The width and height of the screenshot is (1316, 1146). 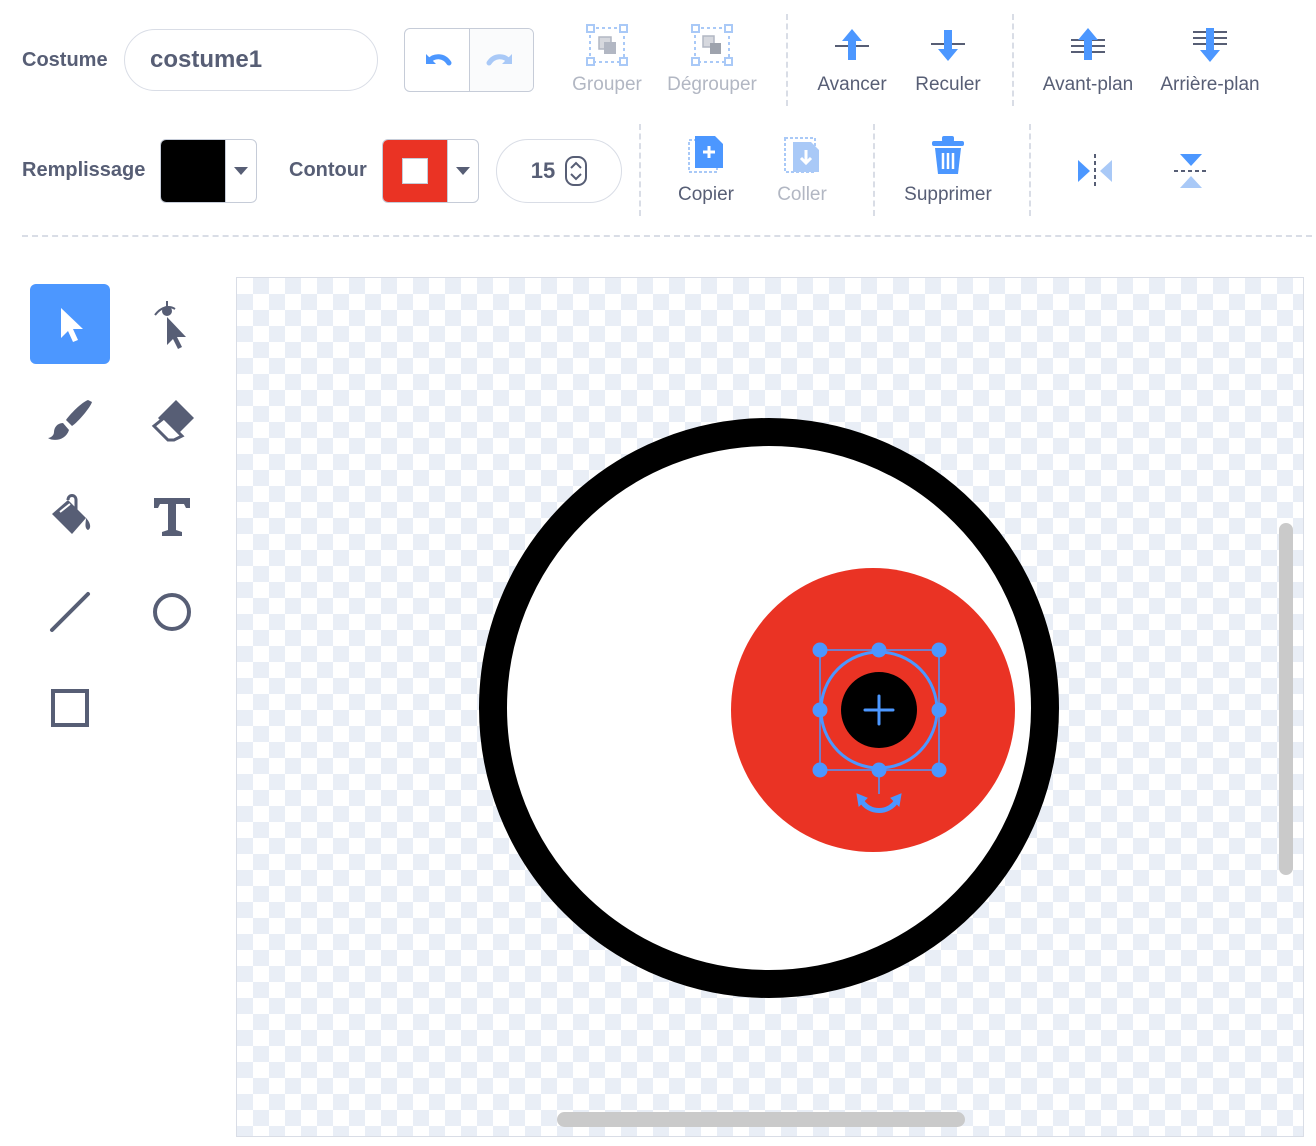 What do you see at coordinates (802, 194) in the screenshot?
I see `paste-label: Coller` at bounding box center [802, 194].